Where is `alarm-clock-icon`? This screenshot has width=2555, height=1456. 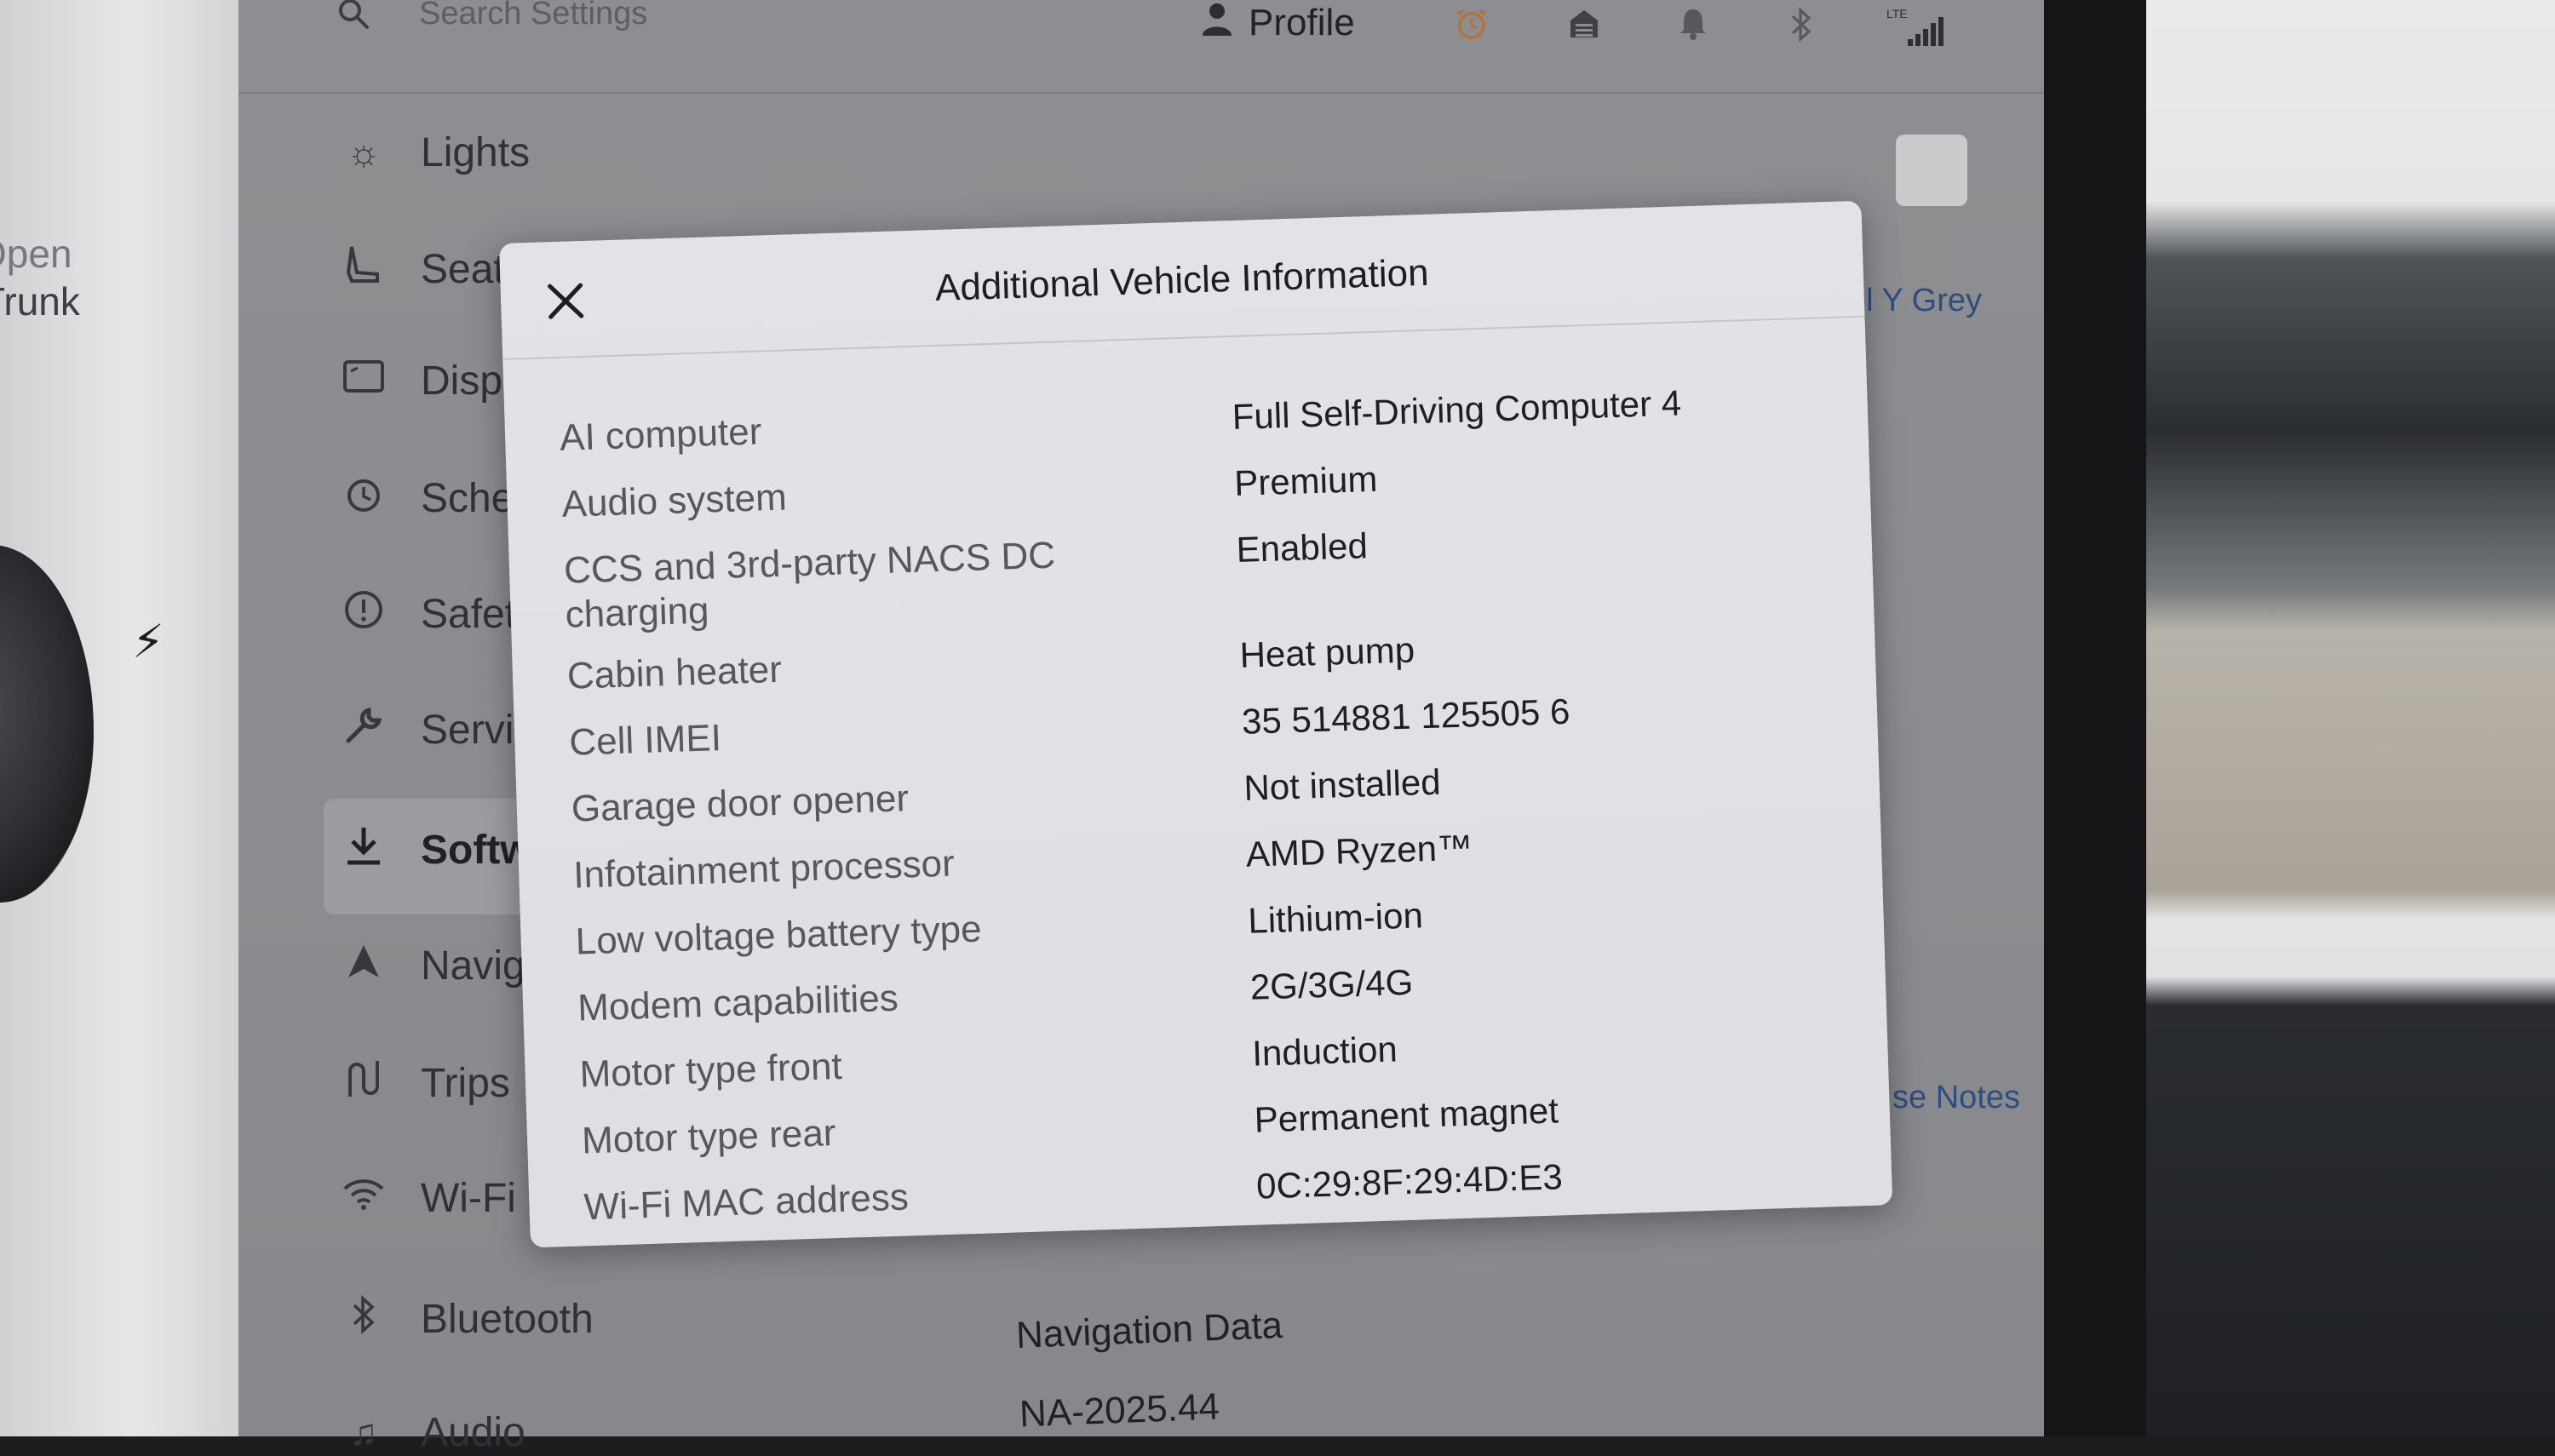
alarm-clock-icon is located at coordinates (1472, 28).